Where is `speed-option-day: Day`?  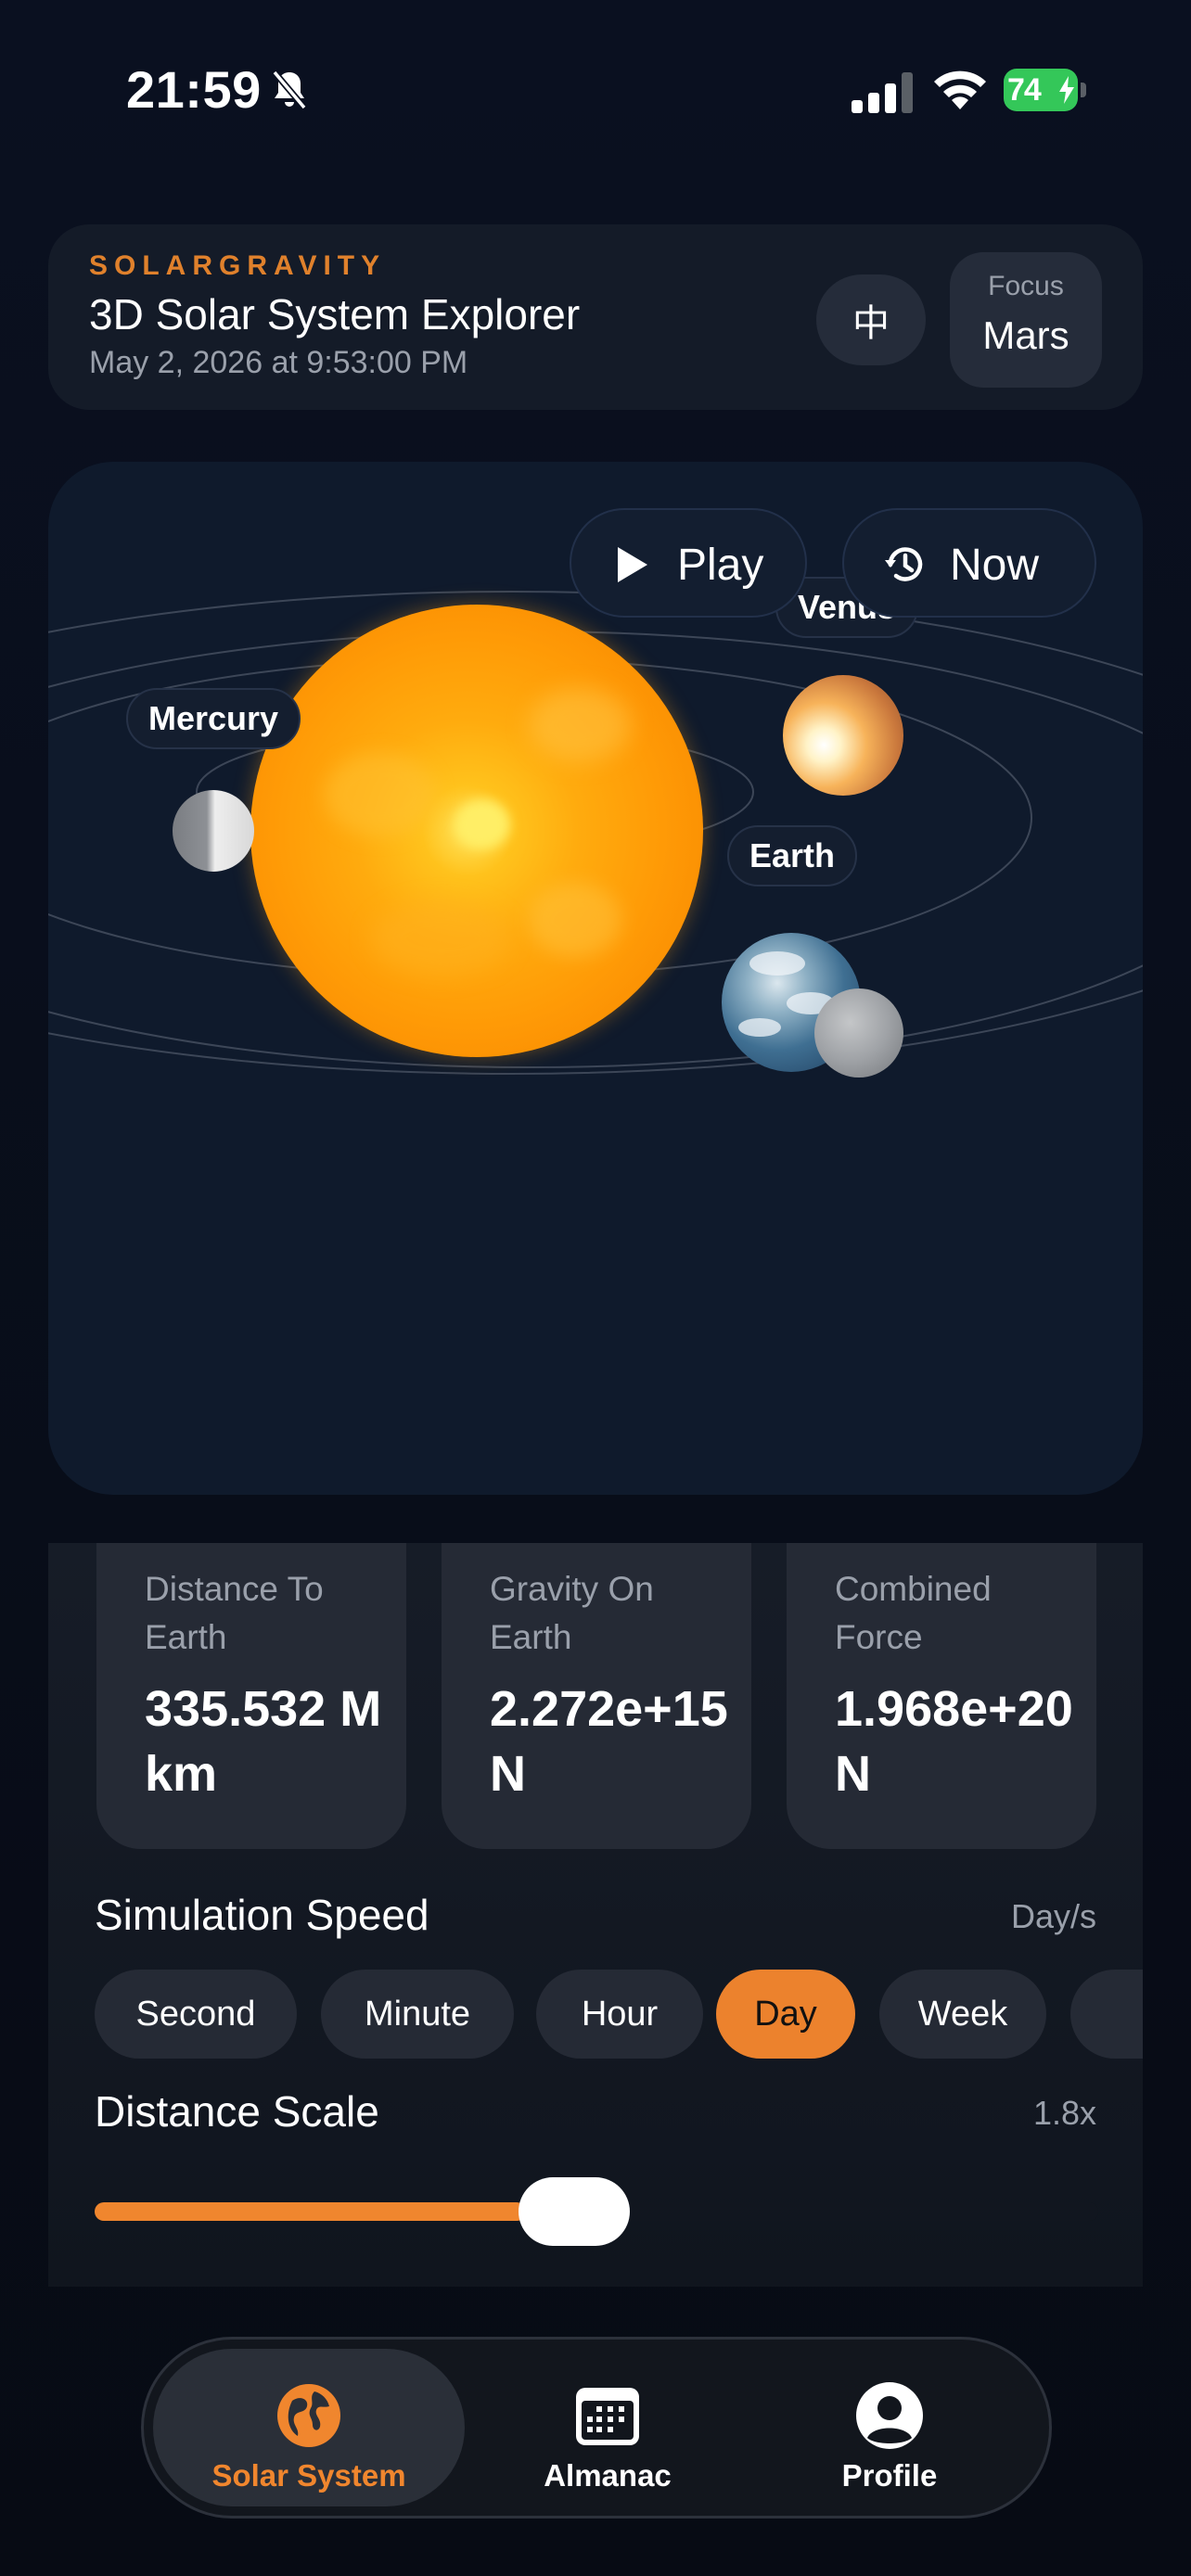
speed-option-day: Day is located at coordinates (785, 2014).